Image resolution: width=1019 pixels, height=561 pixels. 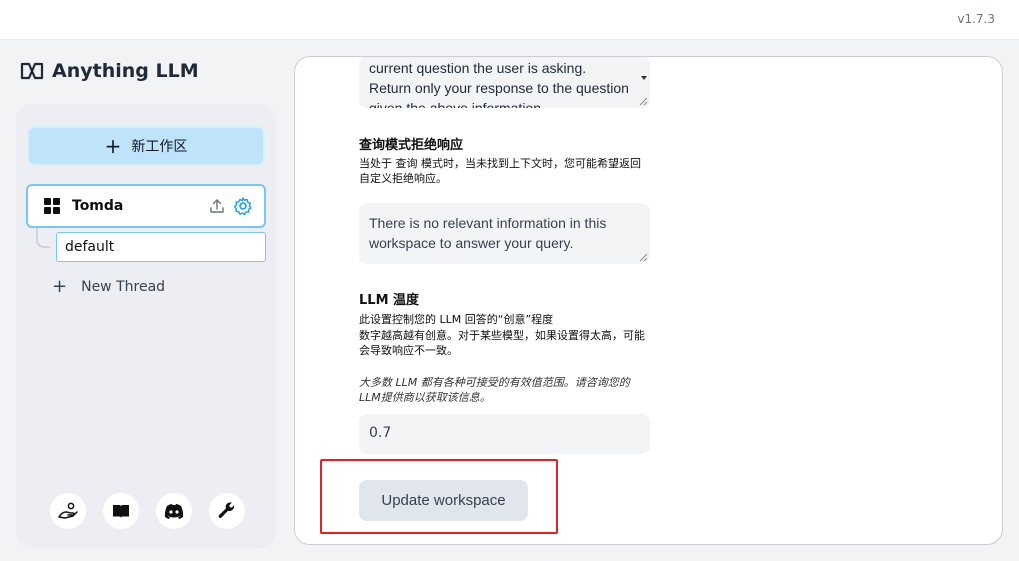 What do you see at coordinates (217, 206) in the screenshot?
I see `upload-icon` at bounding box center [217, 206].